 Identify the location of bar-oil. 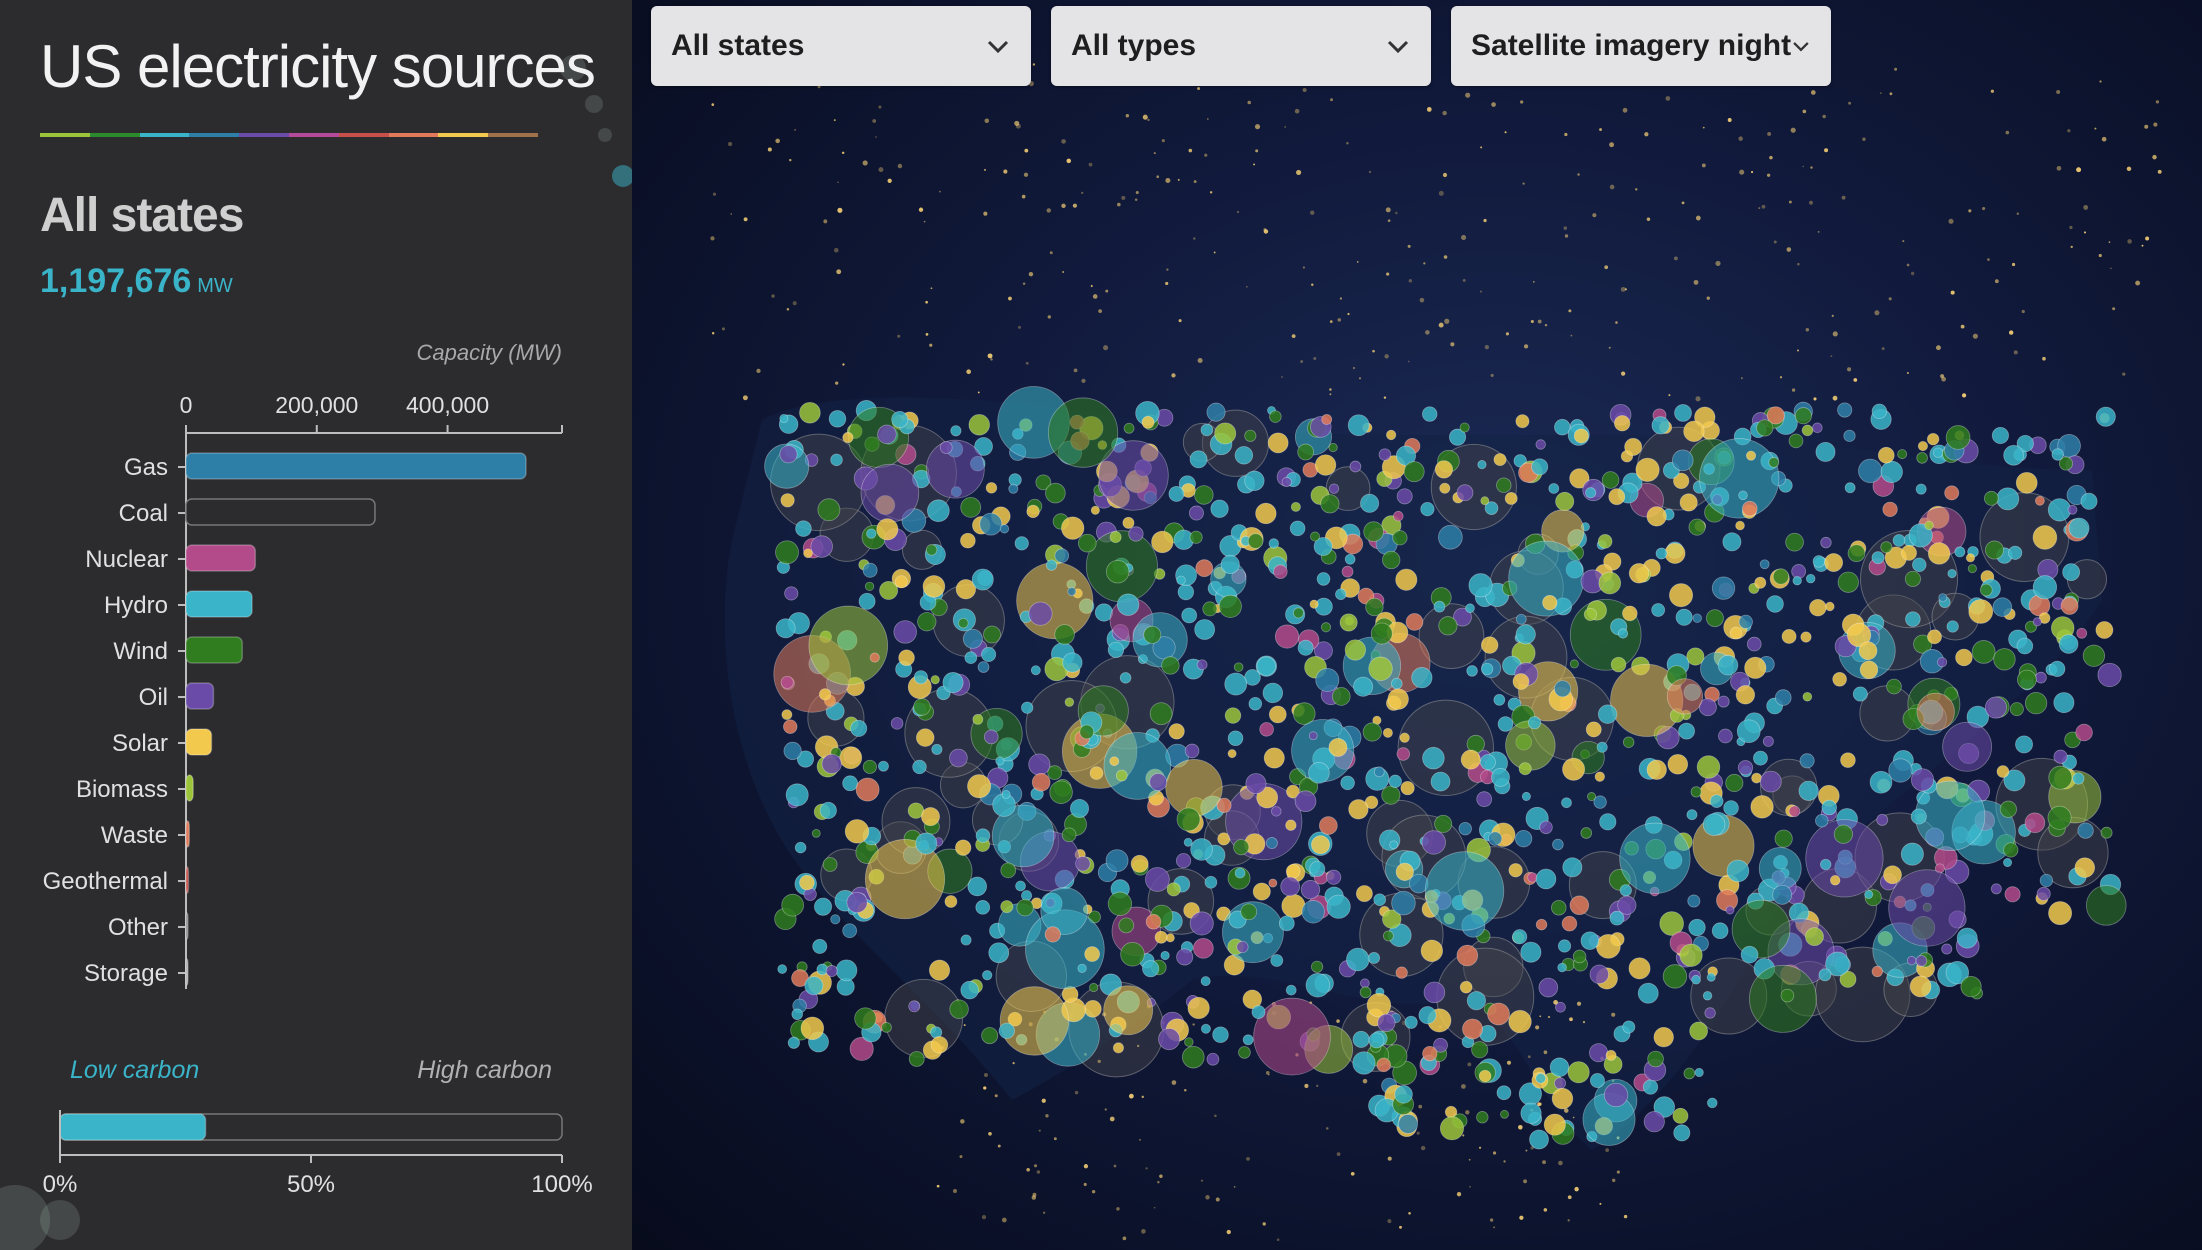
(200, 696).